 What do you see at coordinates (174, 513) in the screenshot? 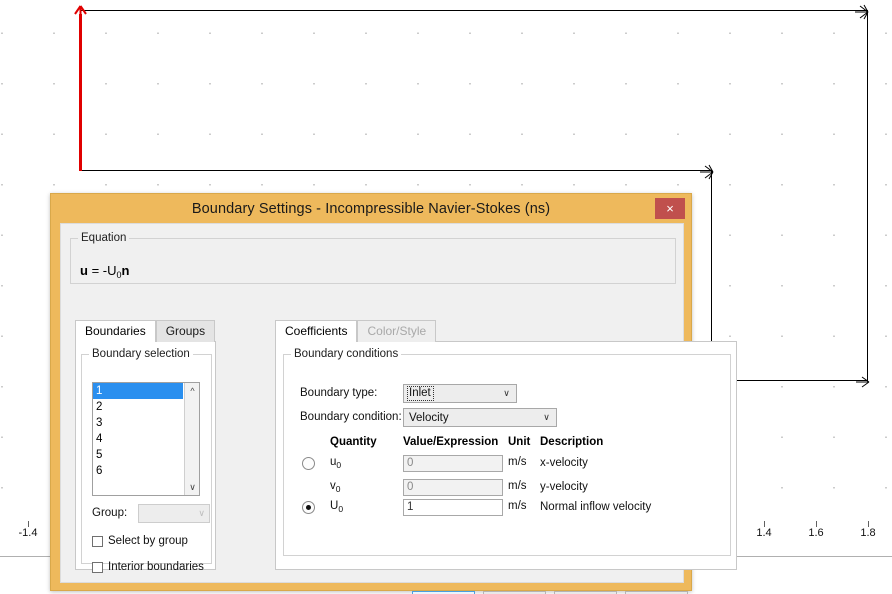
I see `group-select: ∨` at bounding box center [174, 513].